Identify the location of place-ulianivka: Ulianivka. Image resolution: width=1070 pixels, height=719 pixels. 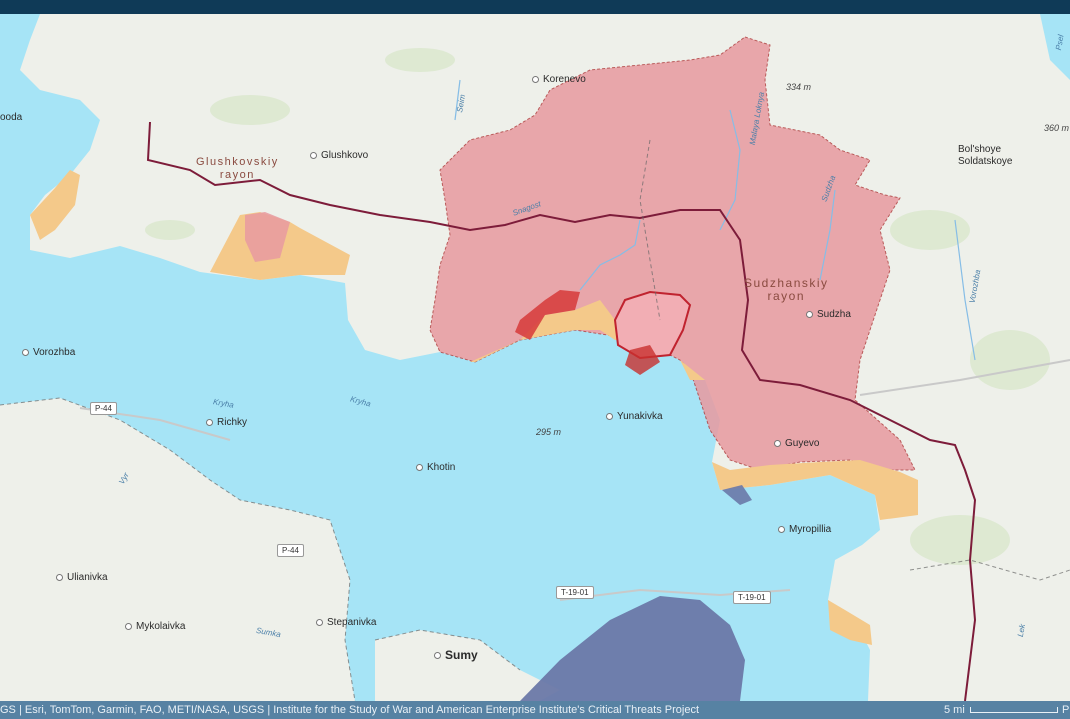
(82, 577).